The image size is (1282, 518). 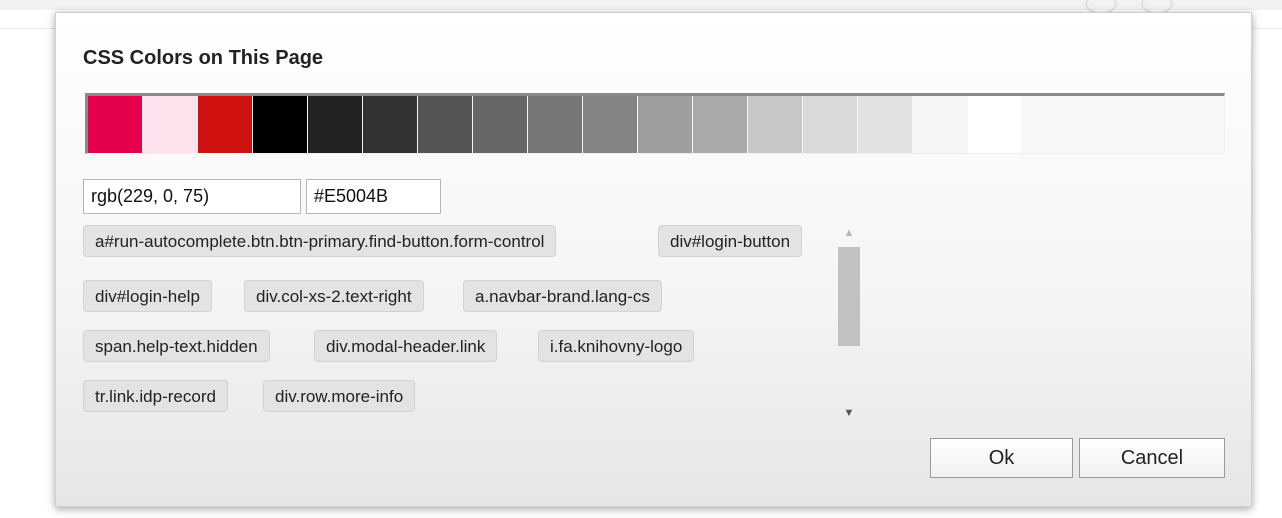 What do you see at coordinates (339, 396) in the screenshot?
I see `selector-tag: div.row.more-info` at bounding box center [339, 396].